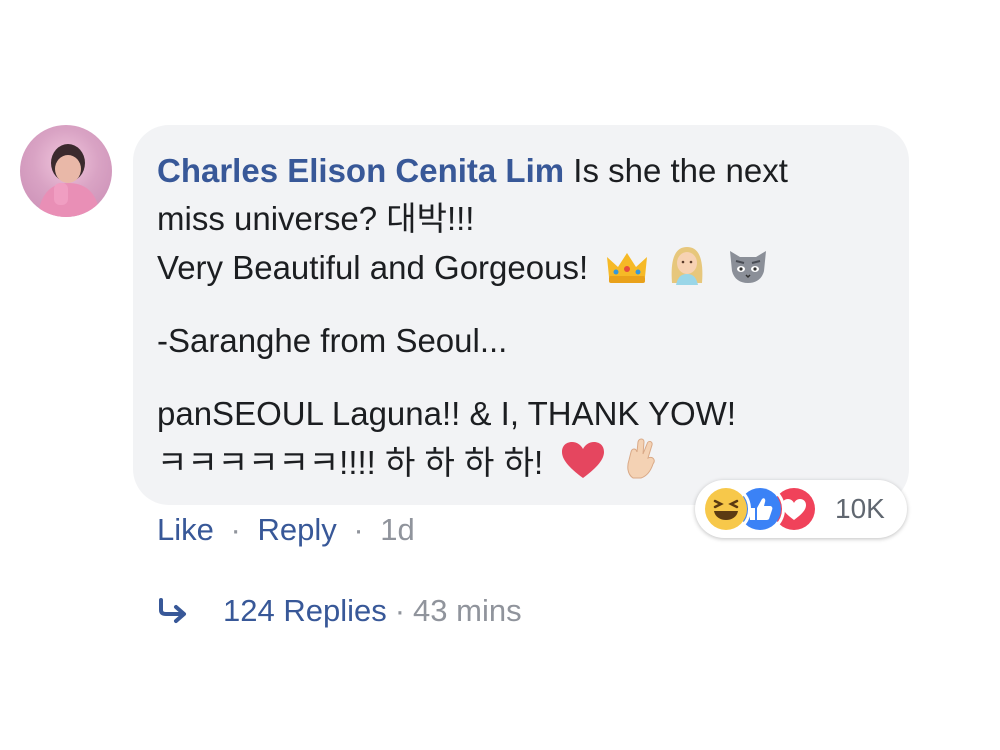 The height and width of the screenshot is (750, 1000). Describe the element at coordinates (446, 413) in the screenshot. I see `comment-line: panSEOUL Laguna!! & I, THANK YOW!` at that location.